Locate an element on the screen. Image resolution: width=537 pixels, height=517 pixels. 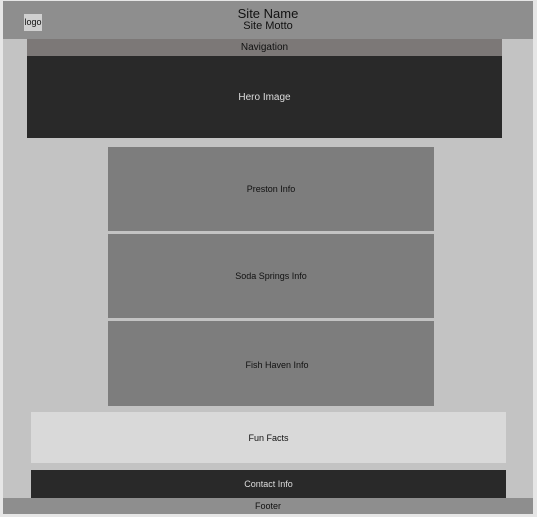
logo: logo is located at coordinates (33, 22).